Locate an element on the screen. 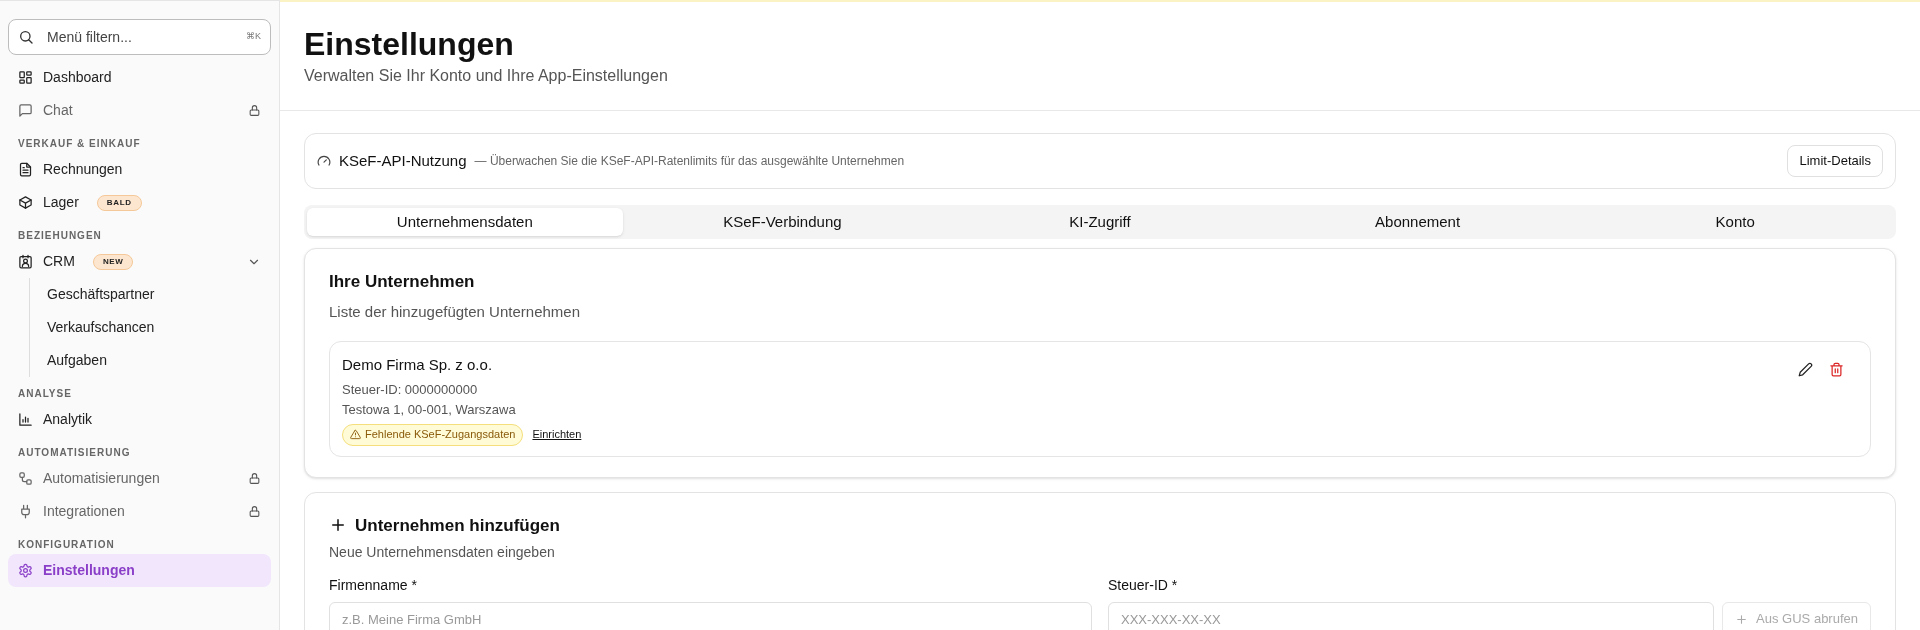 The width and height of the screenshot is (1920, 630). sidebar-item: Lager BALD is located at coordinates (139, 202).